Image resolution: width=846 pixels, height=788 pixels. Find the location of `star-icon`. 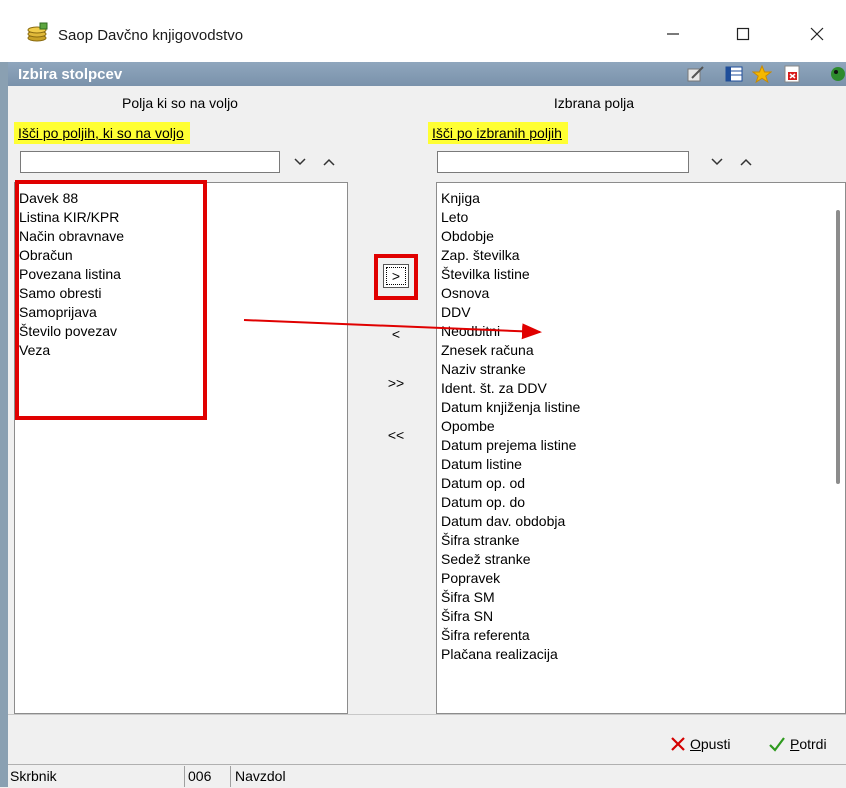

star-icon is located at coordinates (762, 74).